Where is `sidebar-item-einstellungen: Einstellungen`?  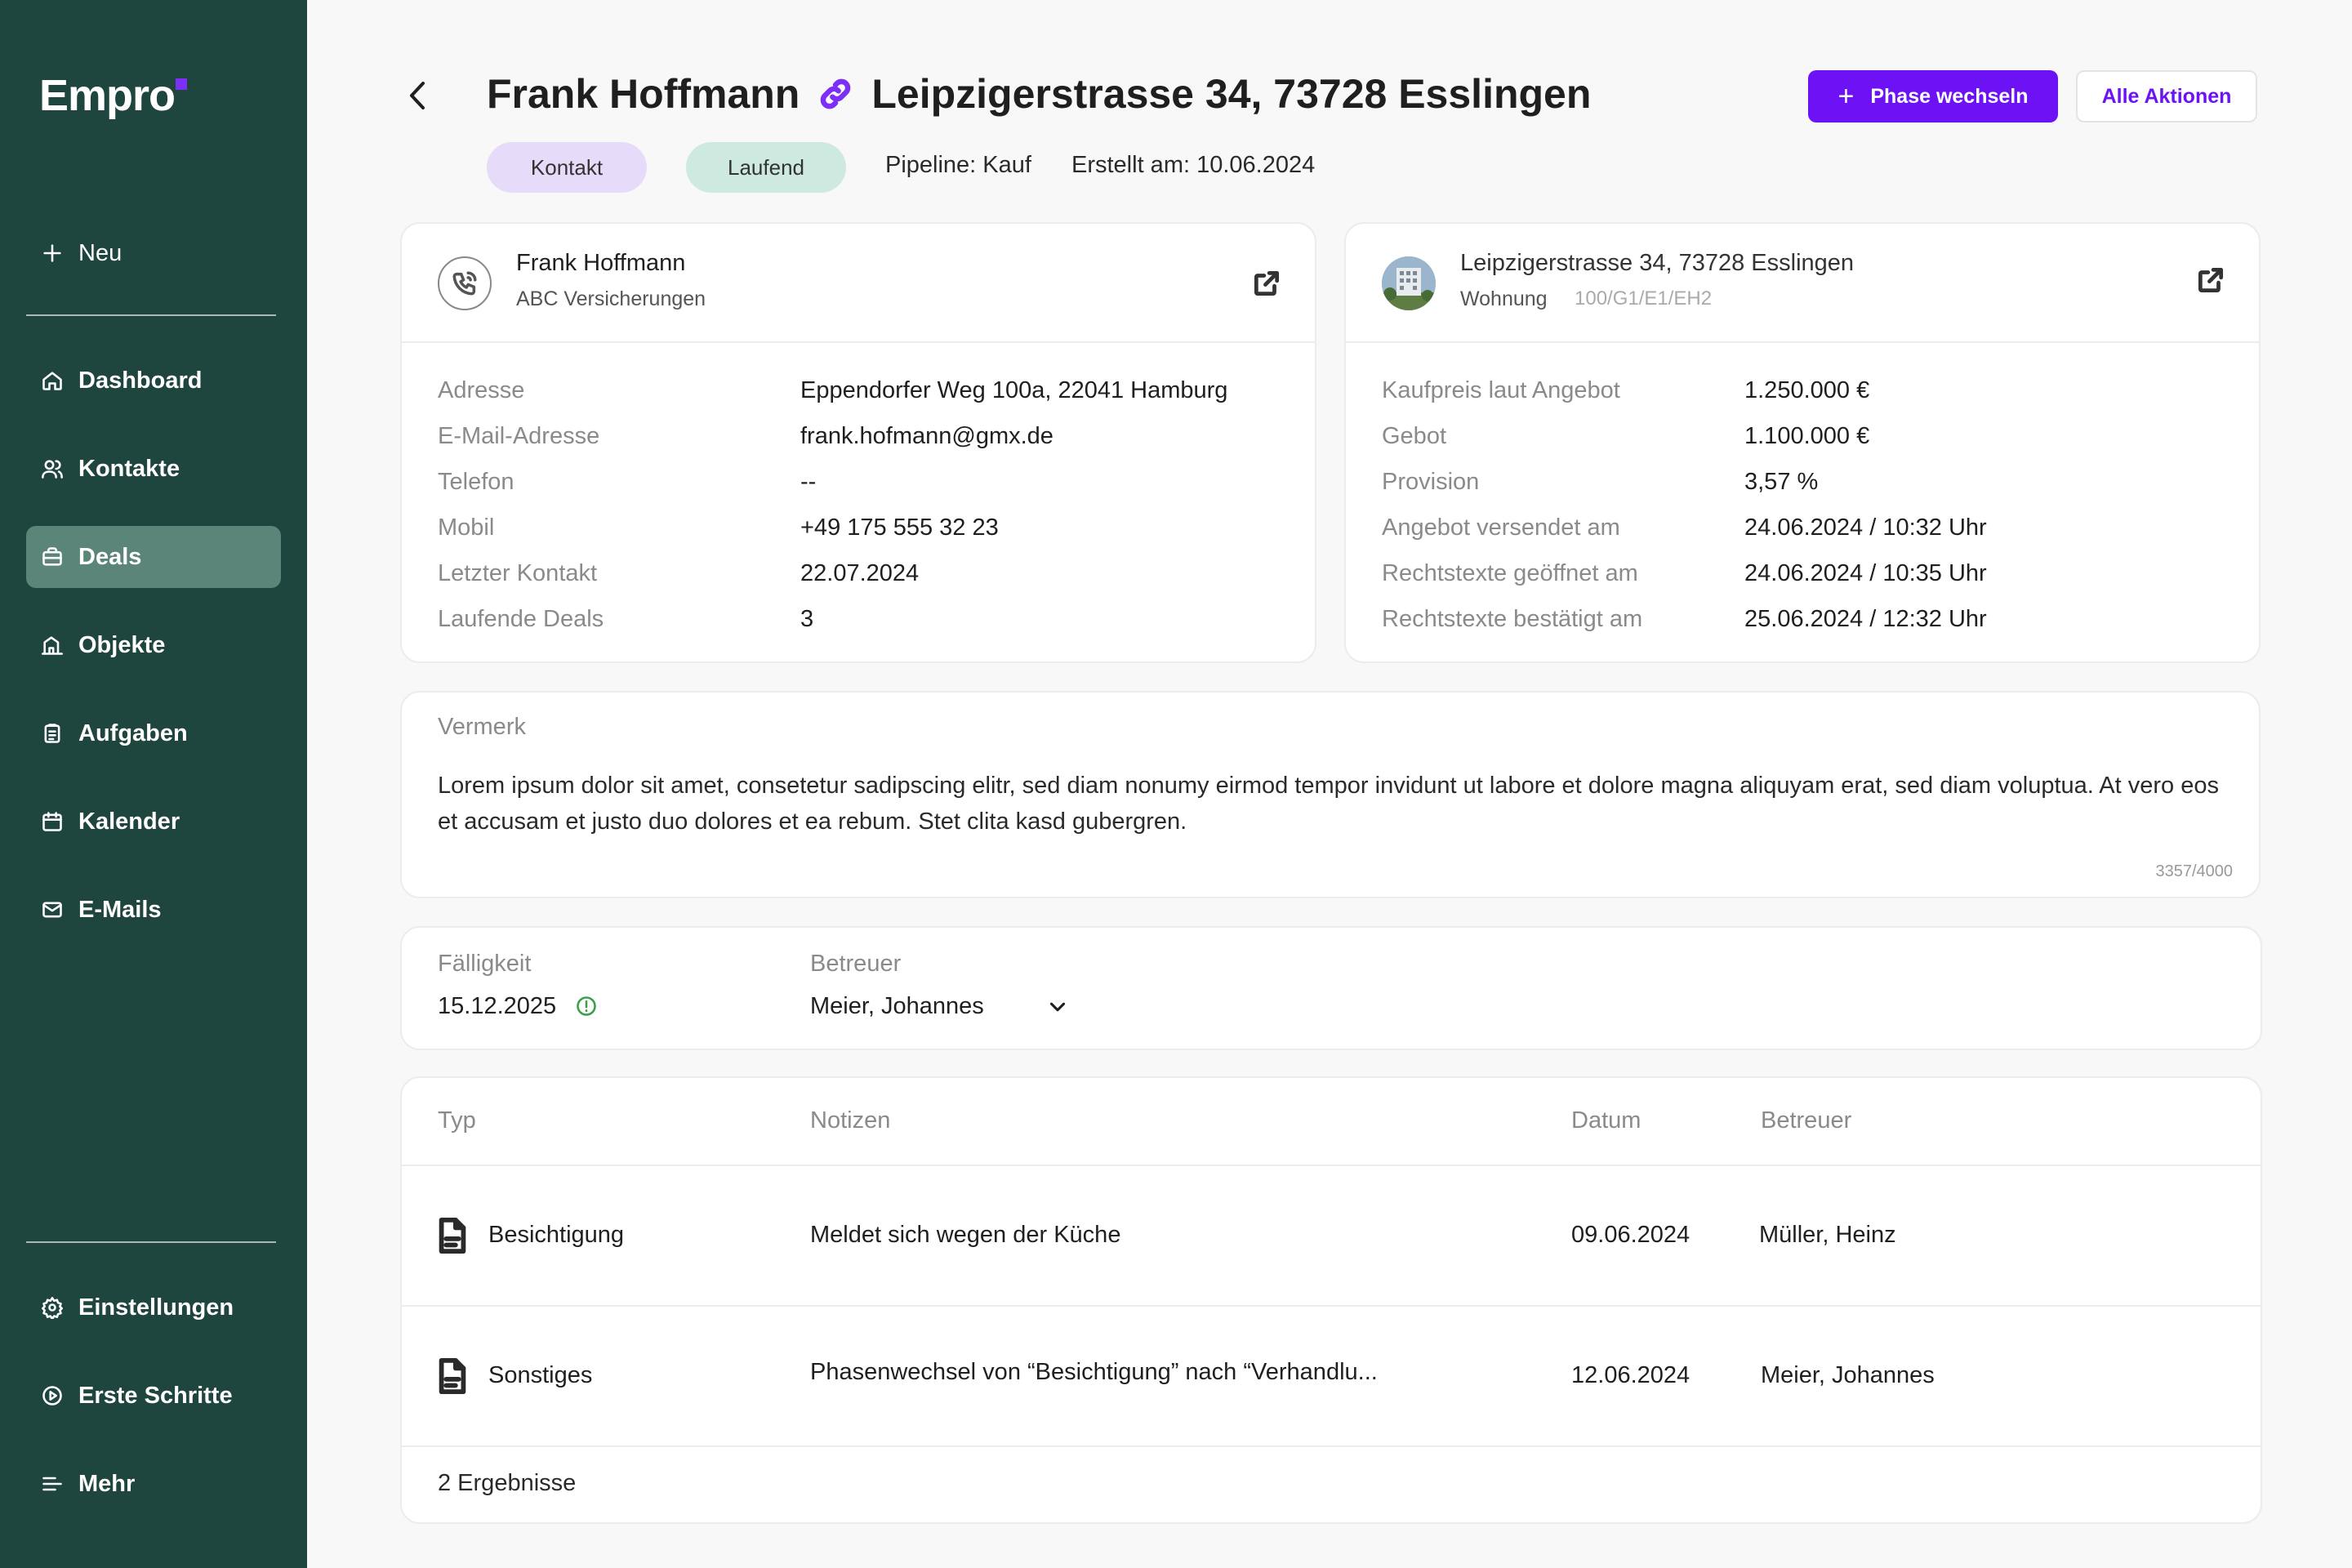
sidebar-item-einstellungen: Einstellungen is located at coordinates (153, 1307).